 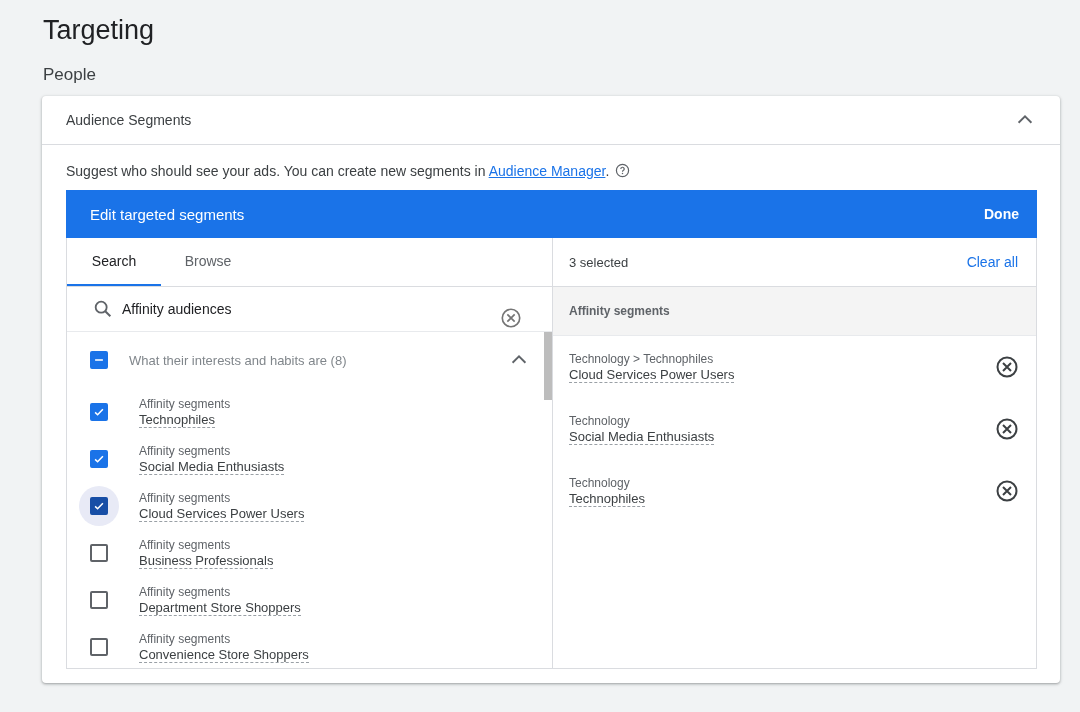 What do you see at coordinates (99, 30) in the screenshot?
I see `page-title: Targeting` at bounding box center [99, 30].